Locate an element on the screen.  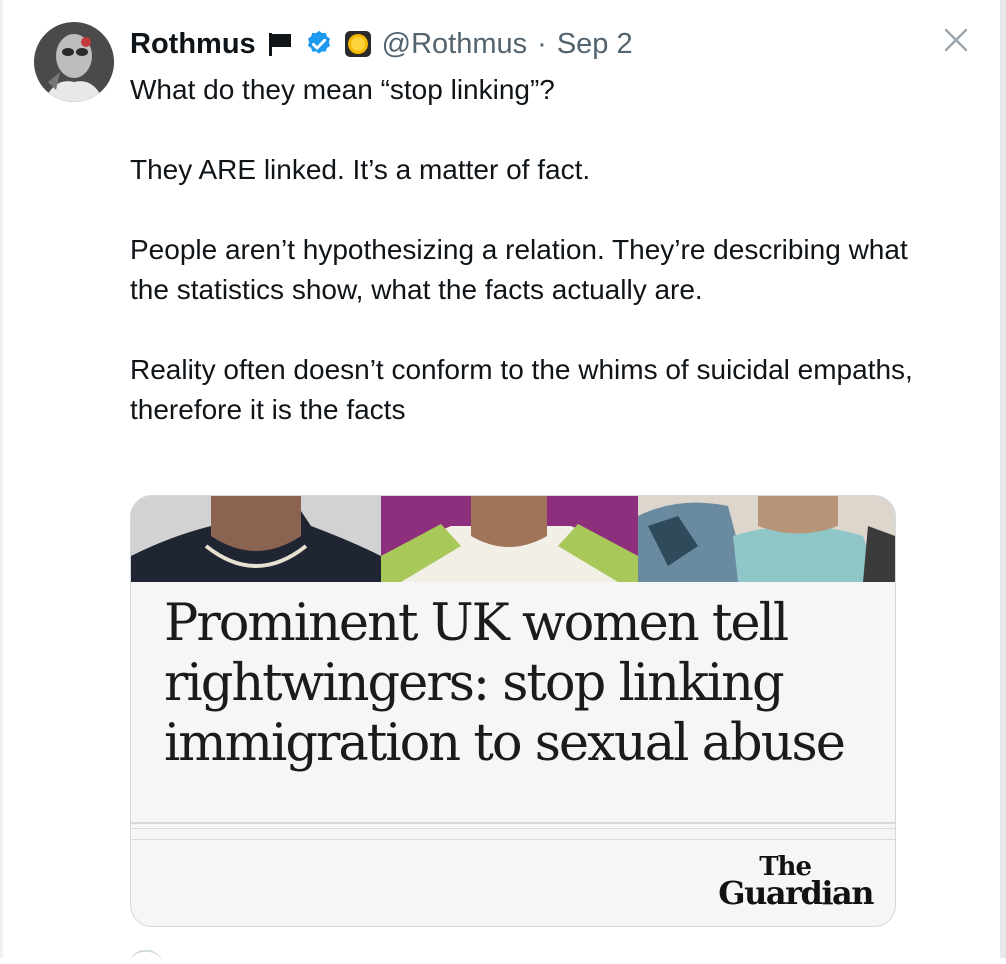
logo-guardian: Guardian is located at coordinates (796, 893).